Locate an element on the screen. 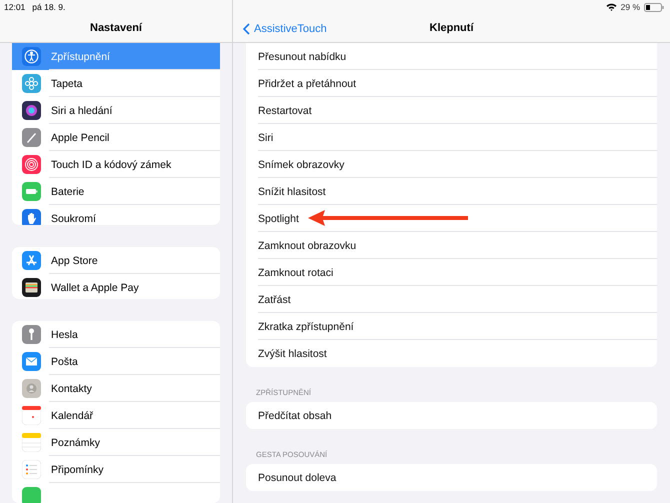  sidebar-item-label: Kontakty is located at coordinates (71, 388).